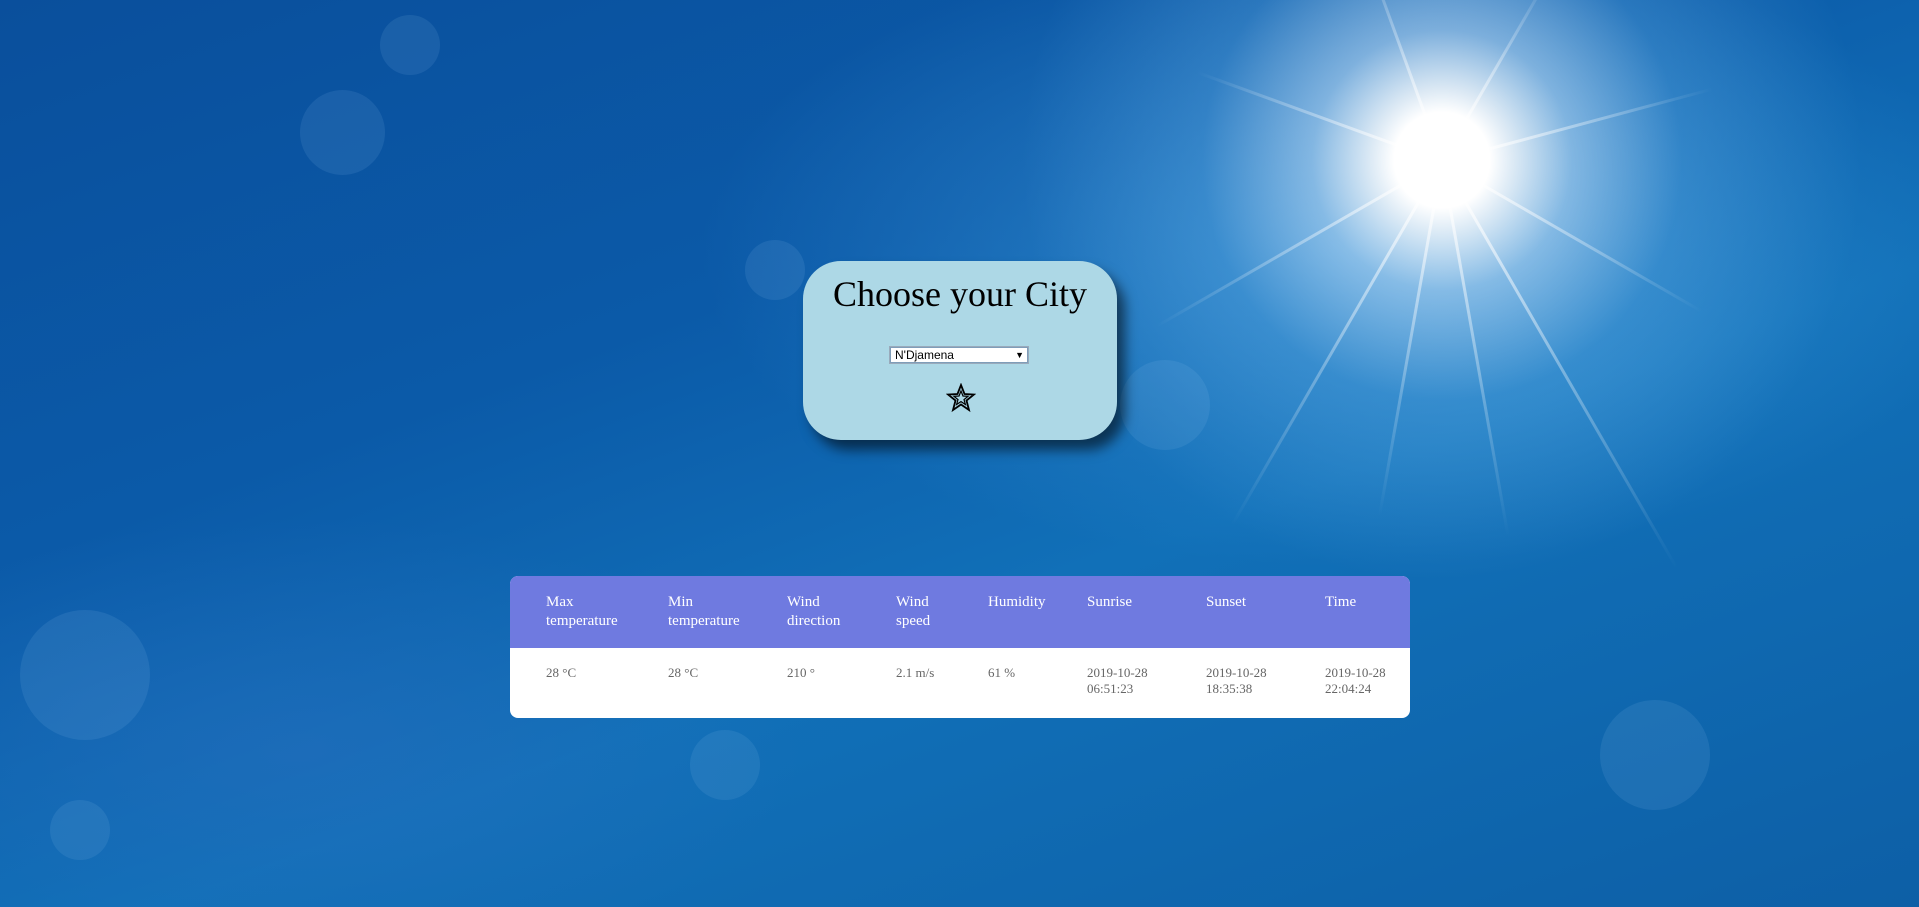 This screenshot has height=907, width=1919. Describe the element at coordinates (704, 611) in the screenshot. I see `header-label: Min temperature` at that location.